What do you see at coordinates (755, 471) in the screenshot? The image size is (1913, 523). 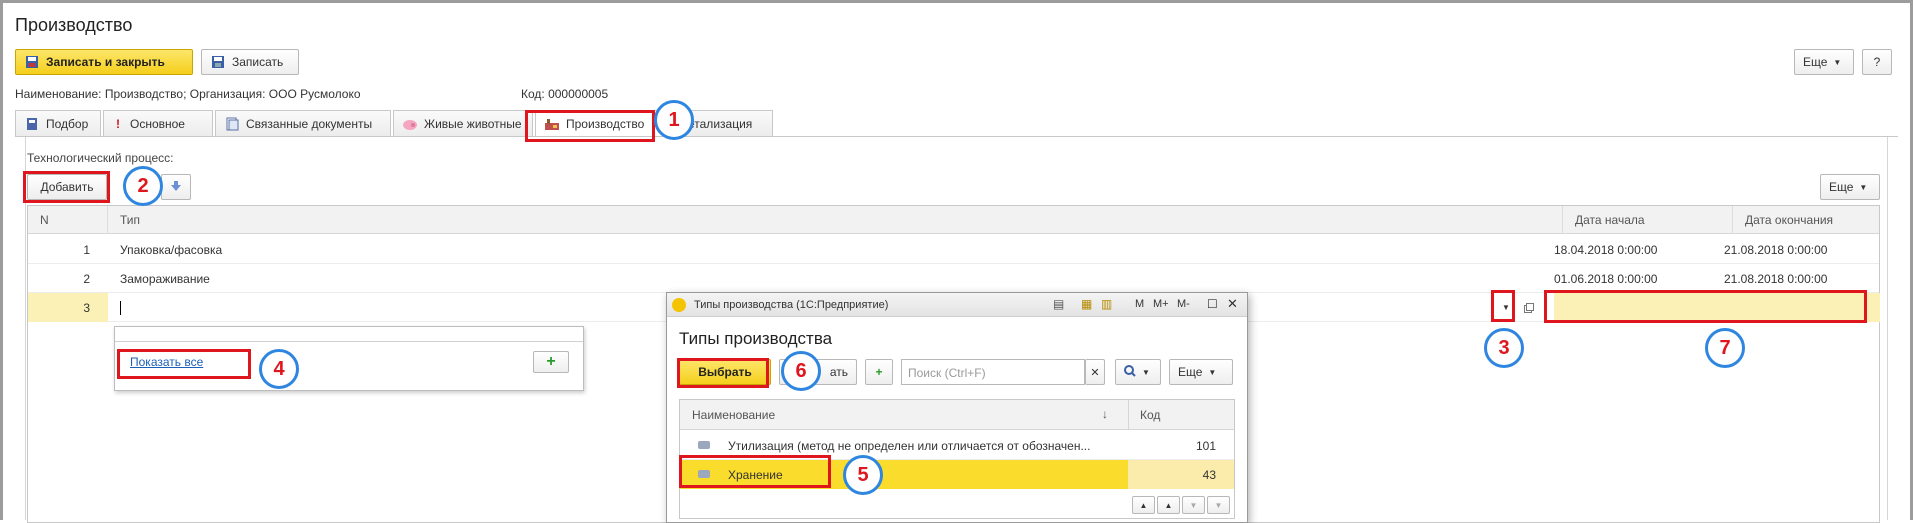 I see `highlight-storage-row` at bounding box center [755, 471].